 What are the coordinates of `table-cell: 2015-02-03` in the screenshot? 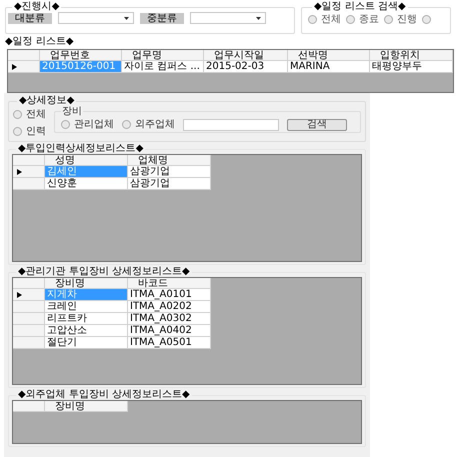 It's located at (246, 67).